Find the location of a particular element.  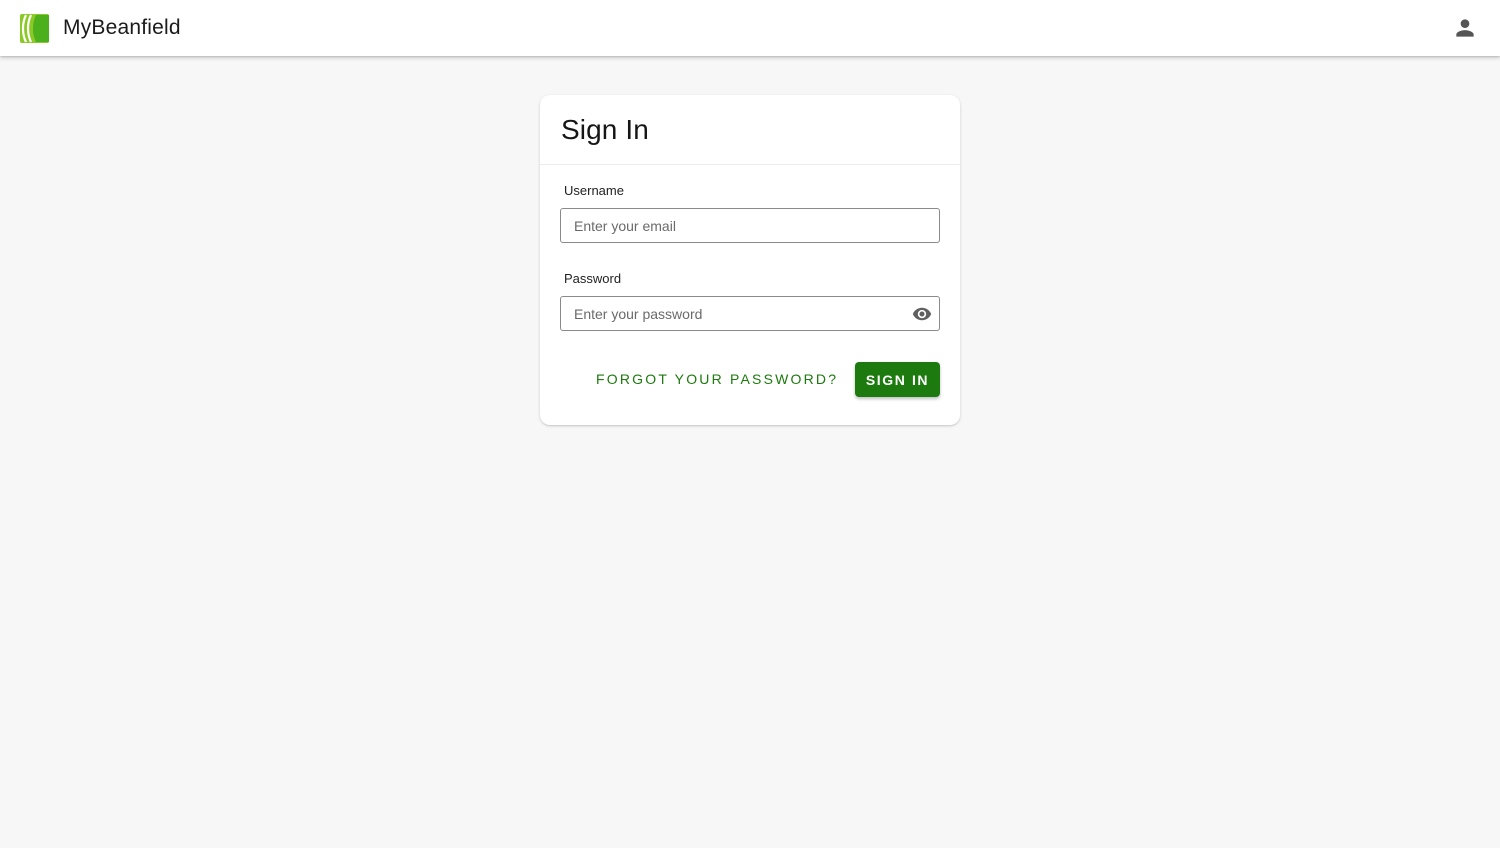

username-field-wrapper is located at coordinates (750, 225).